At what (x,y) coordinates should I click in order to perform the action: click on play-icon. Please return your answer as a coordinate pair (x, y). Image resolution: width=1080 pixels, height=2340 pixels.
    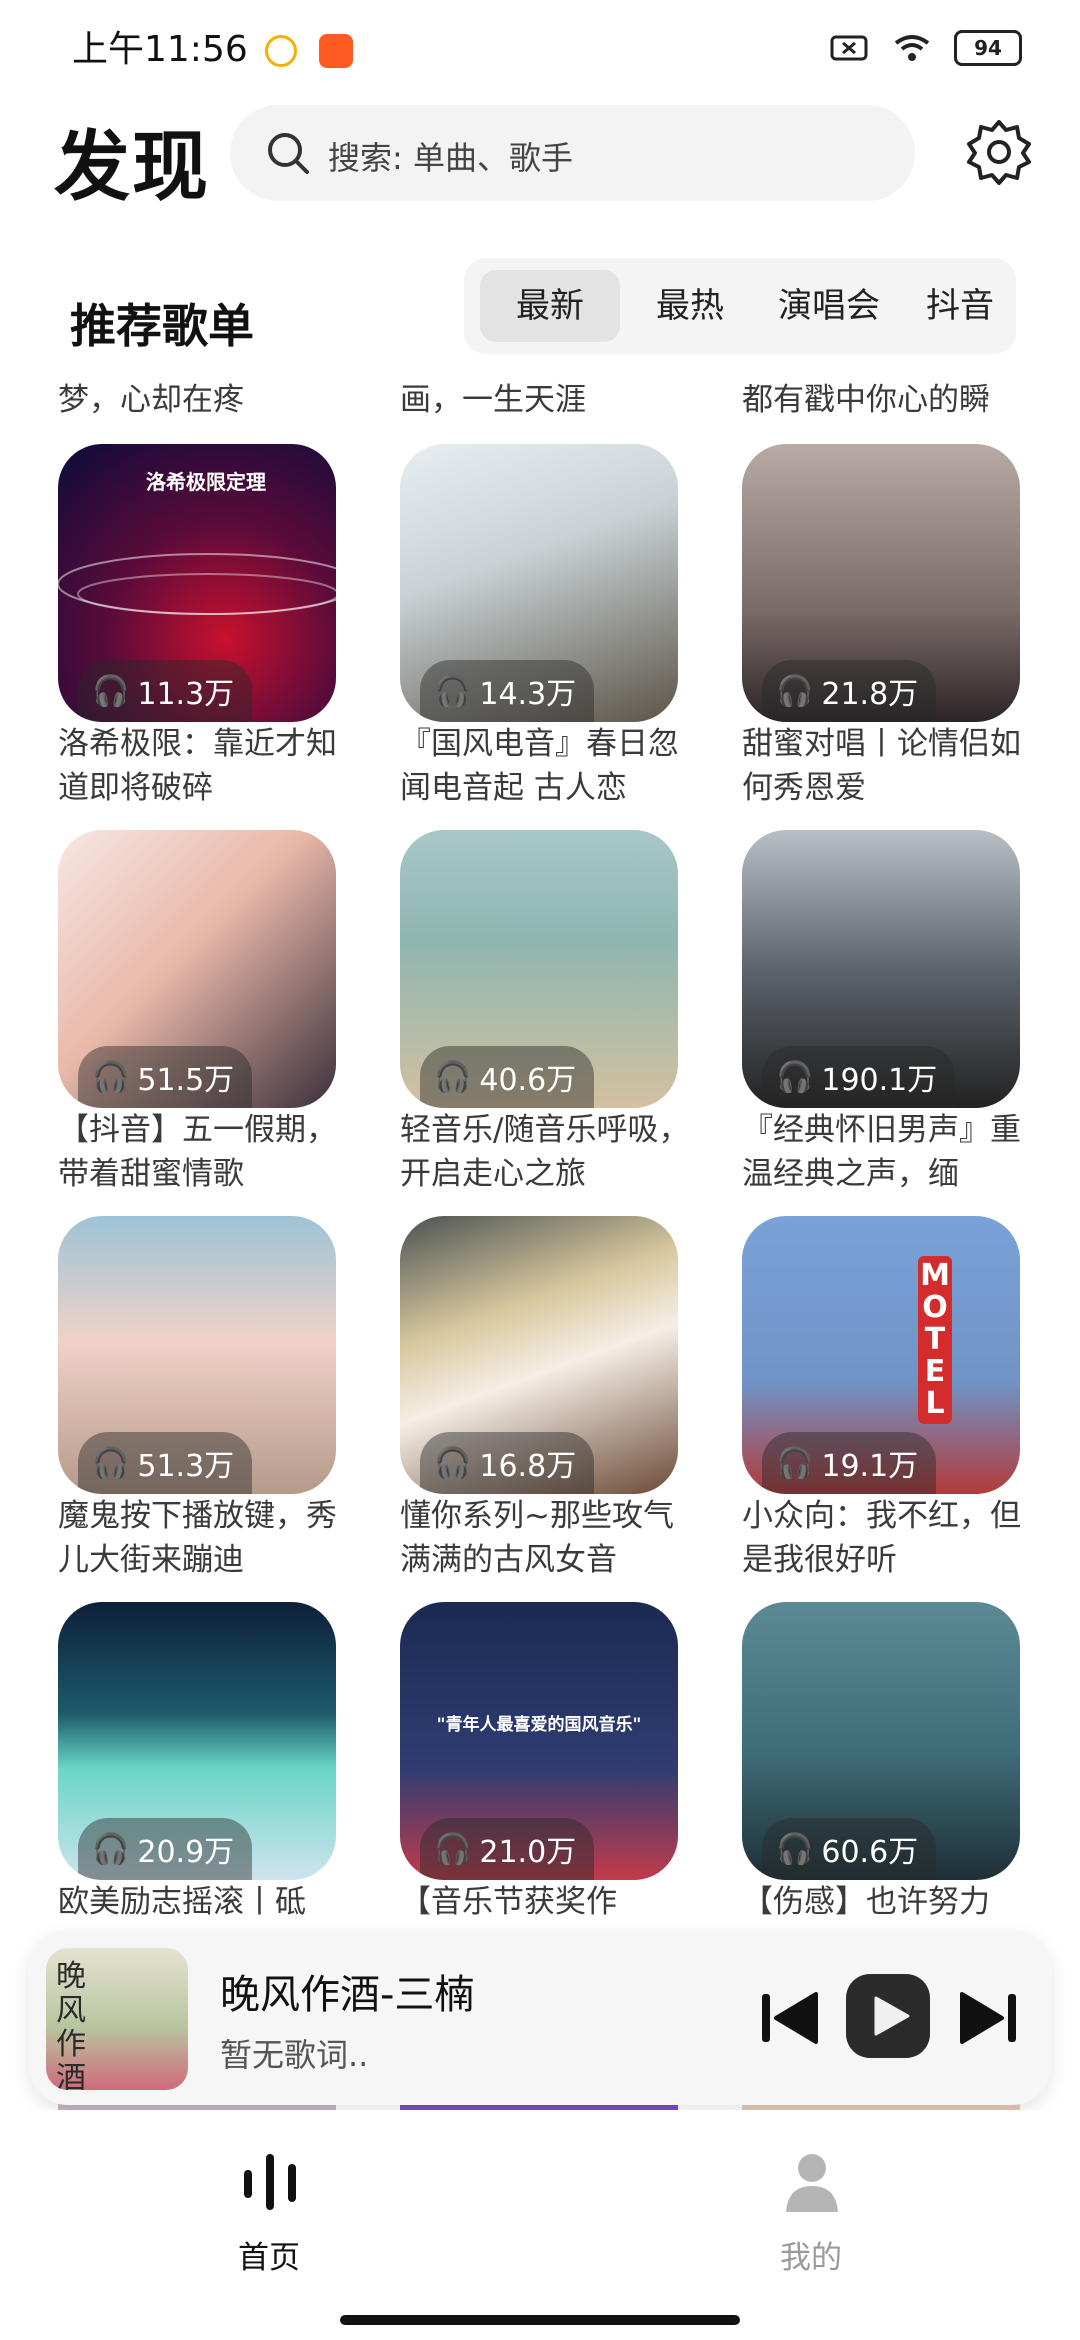
    Looking at the image, I should click on (892, 2016).